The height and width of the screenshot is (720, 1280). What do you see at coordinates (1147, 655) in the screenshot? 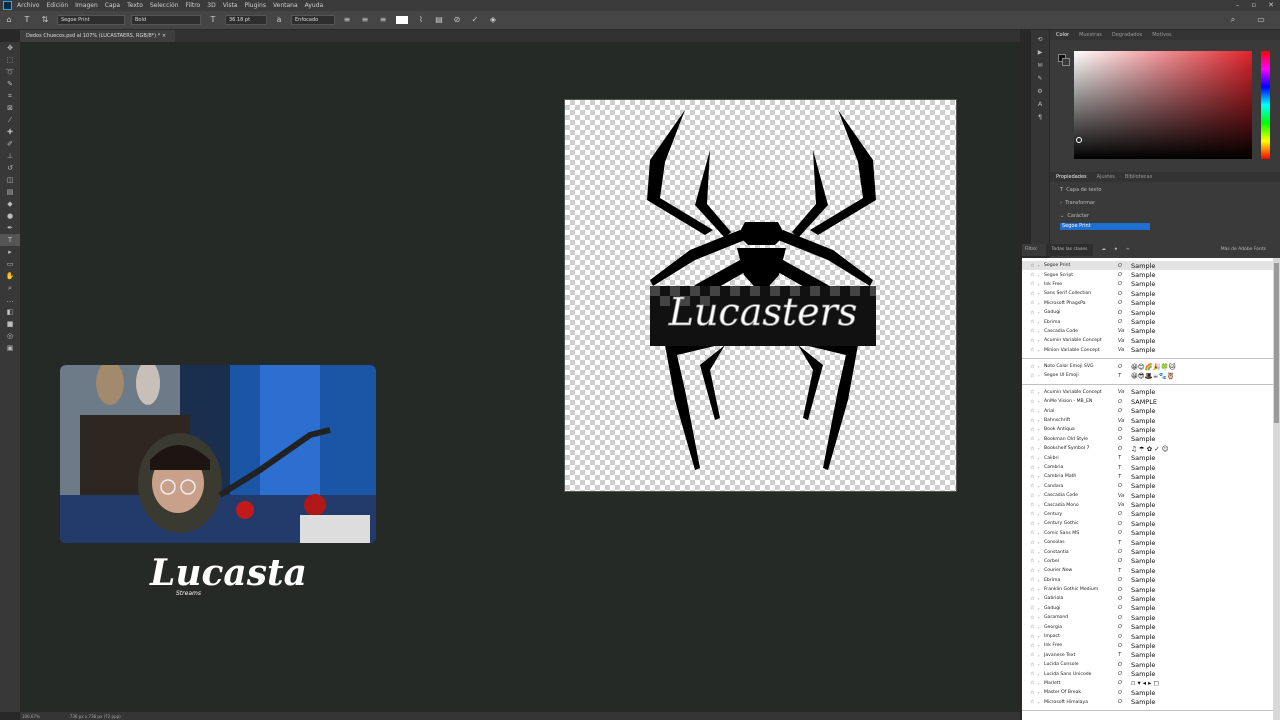
I see `font-row: ☆ › Javanese Text T Sample` at bounding box center [1147, 655].